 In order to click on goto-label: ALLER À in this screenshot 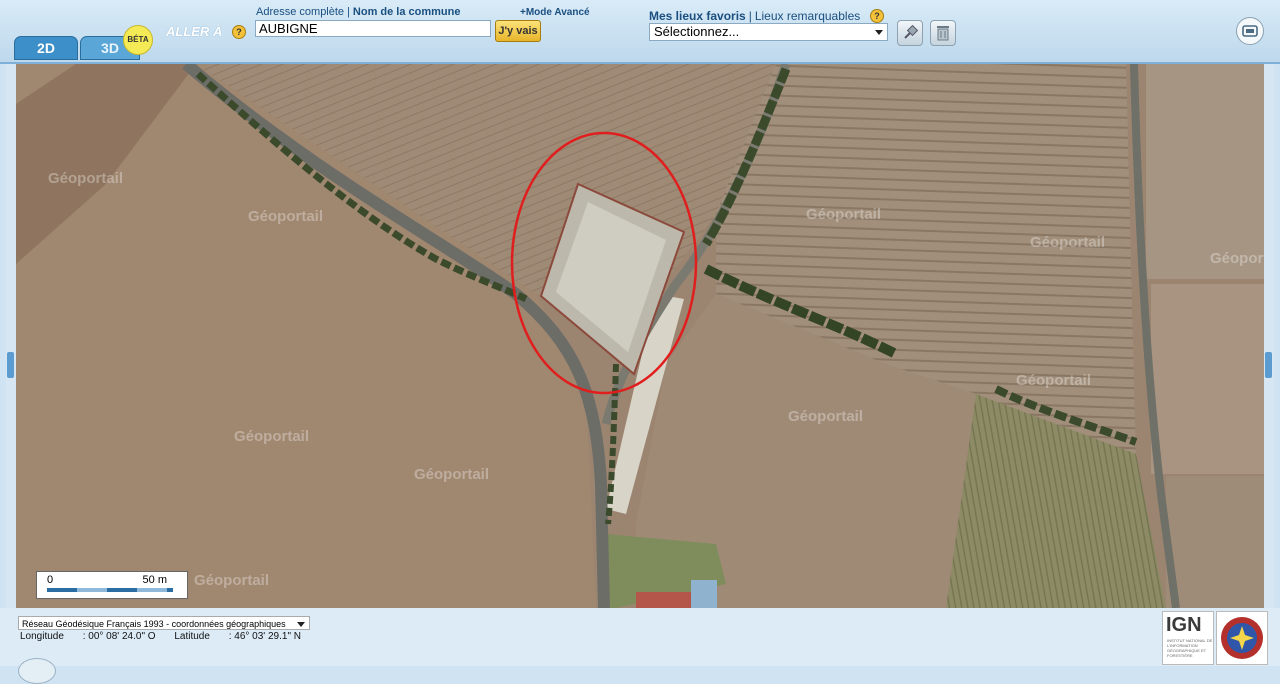, I will do `click(194, 31)`.